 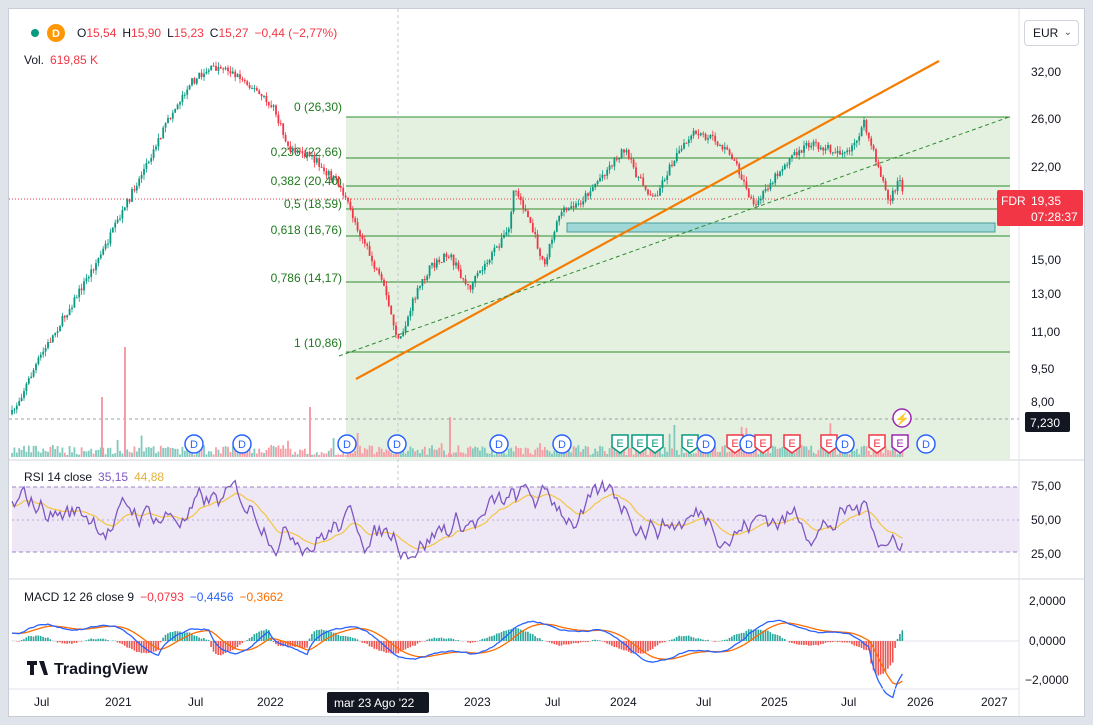 What do you see at coordinates (1045, 423) in the screenshot?
I see `svg-text: 7,230` at bounding box center [1045, 423].